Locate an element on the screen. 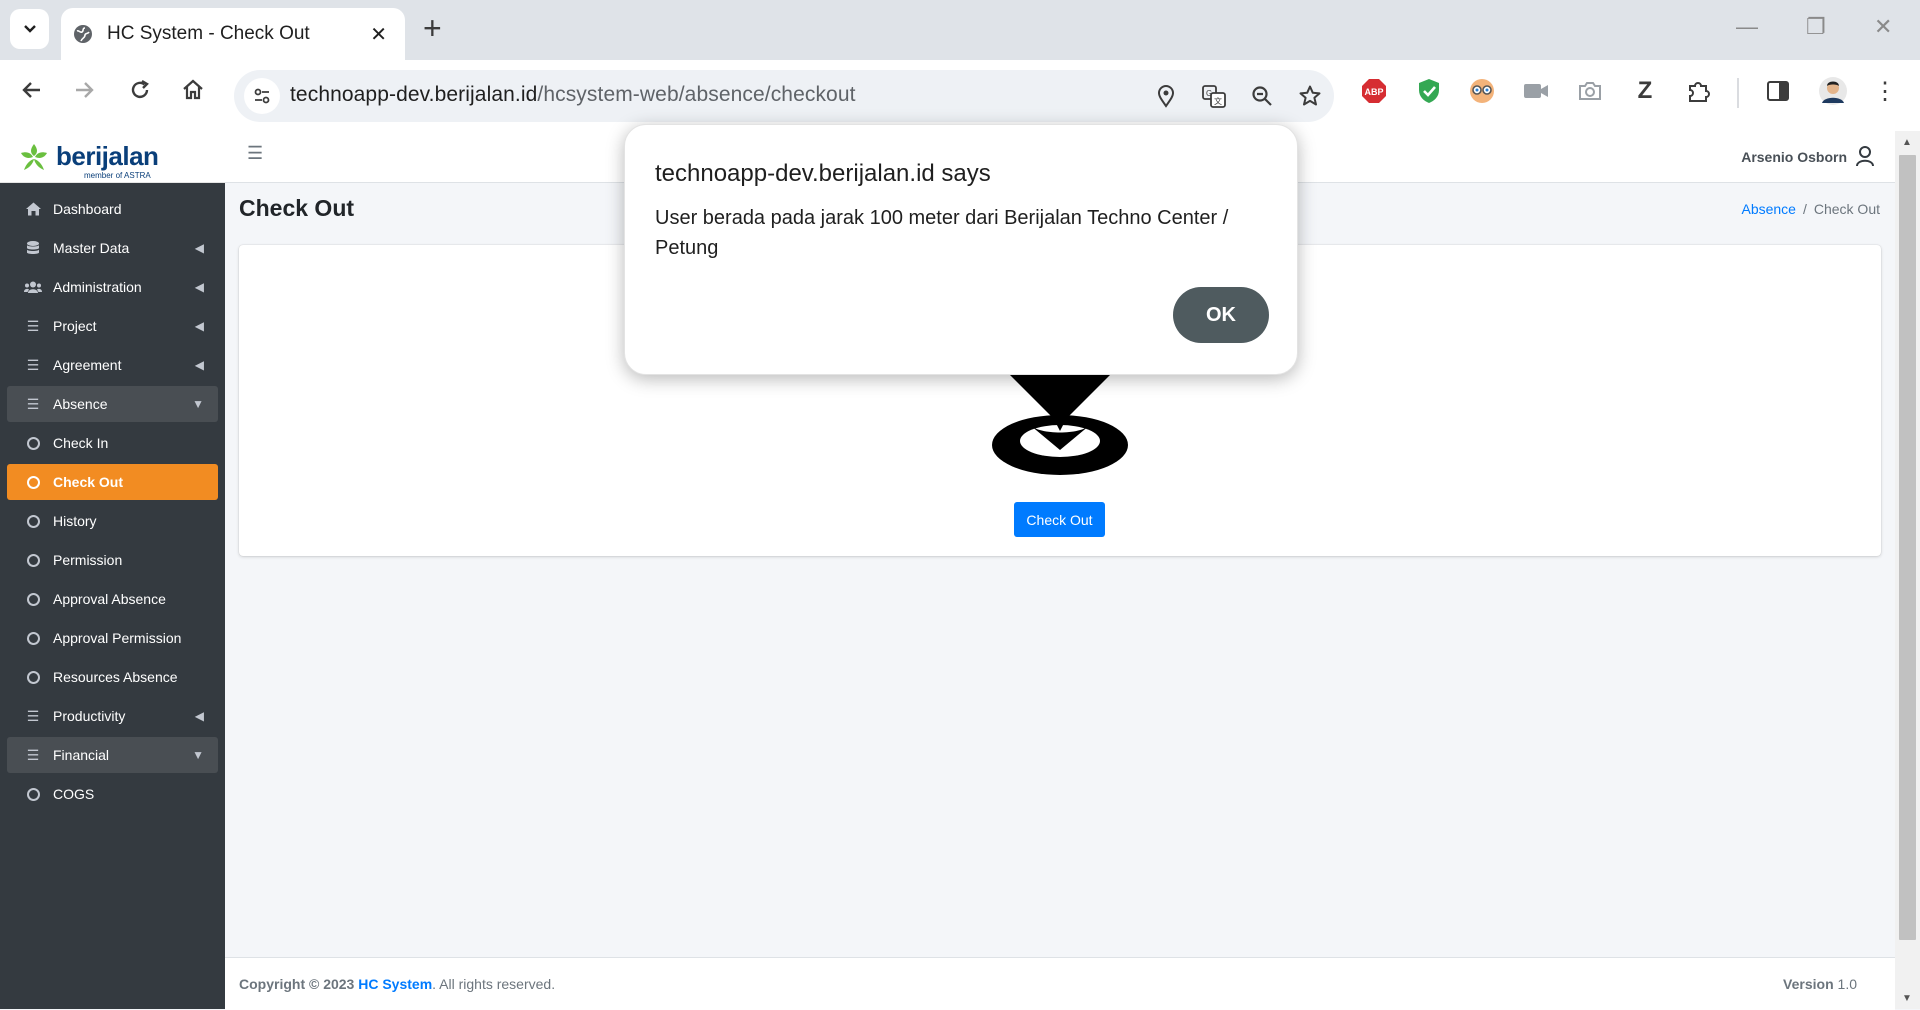 This screenshot has width=1920, height=1010. sidebar-item-label: Productivity is located at coordinates (89, 716).